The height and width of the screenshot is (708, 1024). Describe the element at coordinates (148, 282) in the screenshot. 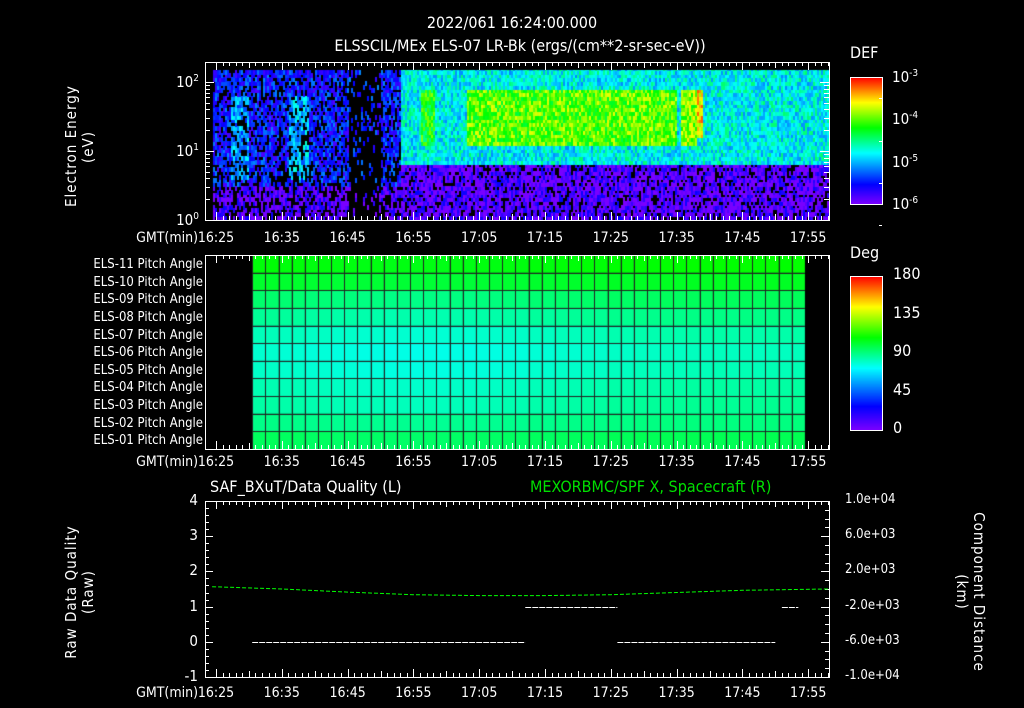

I see `pitch-row-label: ELS-10 Pitch Angle` at that location.